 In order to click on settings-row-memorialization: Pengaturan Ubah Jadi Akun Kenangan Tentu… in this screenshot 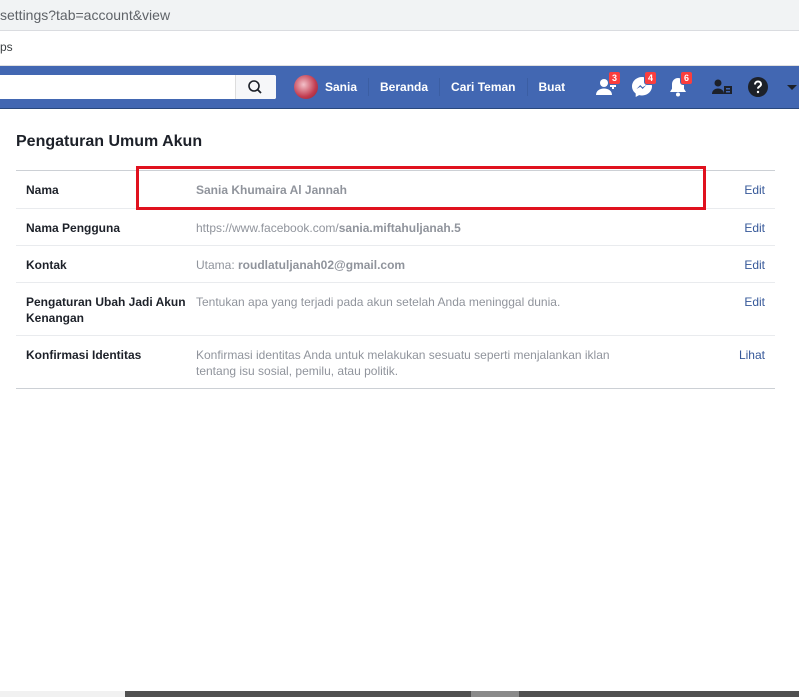, I will do `click(395, 308)`.